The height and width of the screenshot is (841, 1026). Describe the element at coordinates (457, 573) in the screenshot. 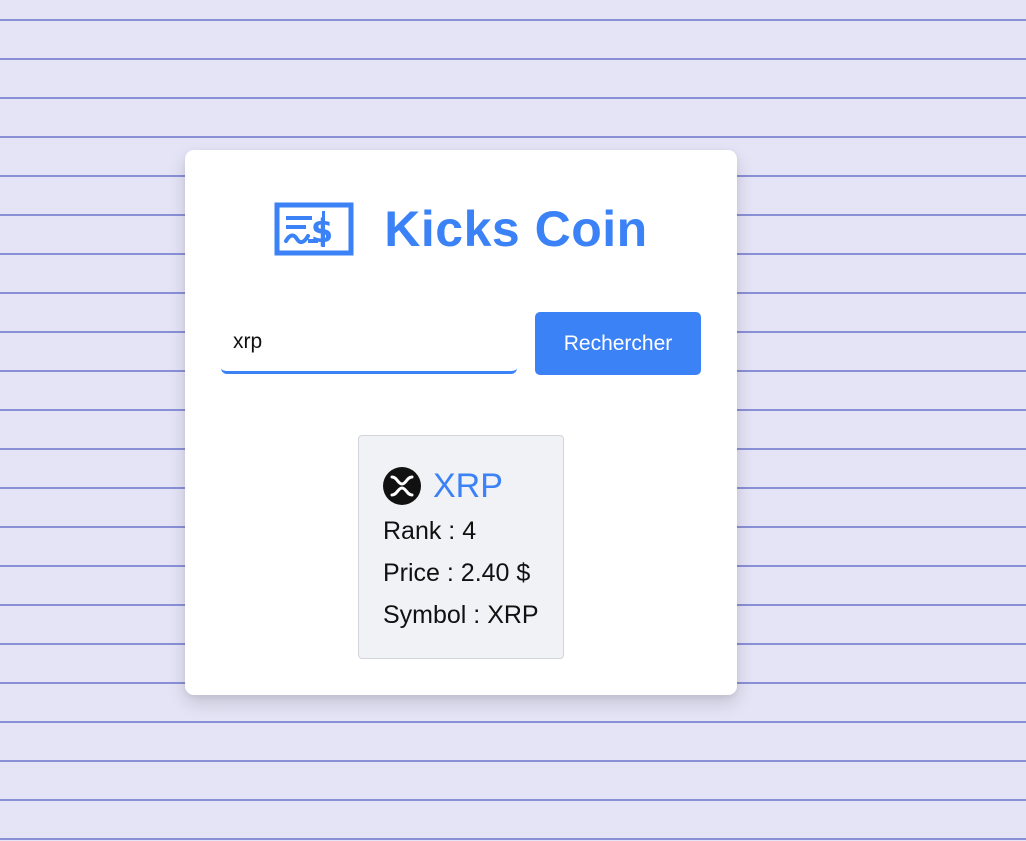

I see `coin-price: Price : 2.40 $` at that location.